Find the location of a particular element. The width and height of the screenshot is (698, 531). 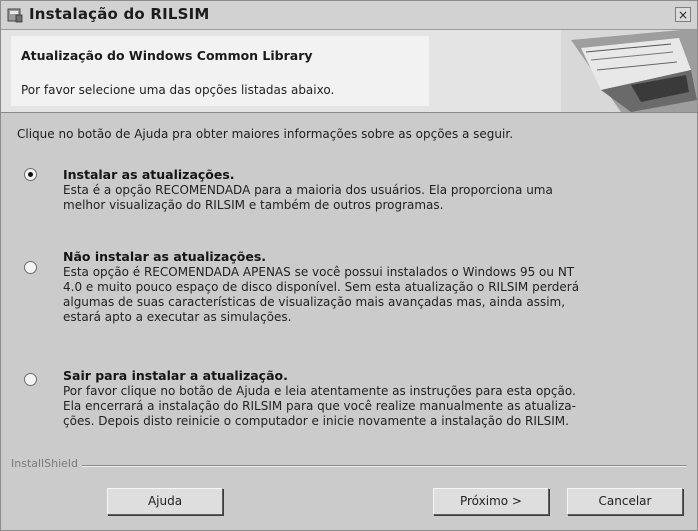

option-title: Sair para instalar a atualização. is located at coordinates (175, 375).